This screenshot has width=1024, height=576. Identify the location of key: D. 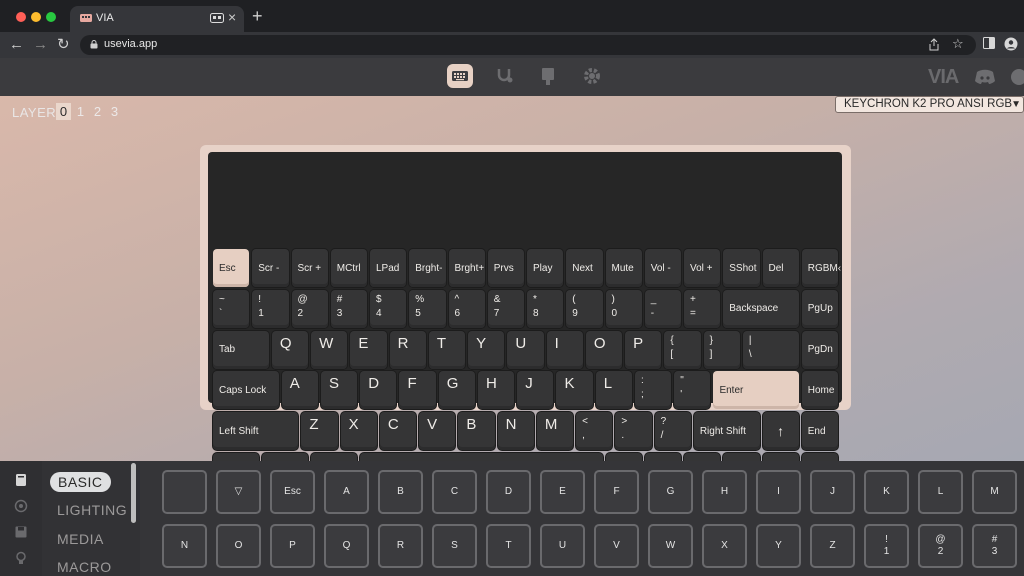
(378, 390).